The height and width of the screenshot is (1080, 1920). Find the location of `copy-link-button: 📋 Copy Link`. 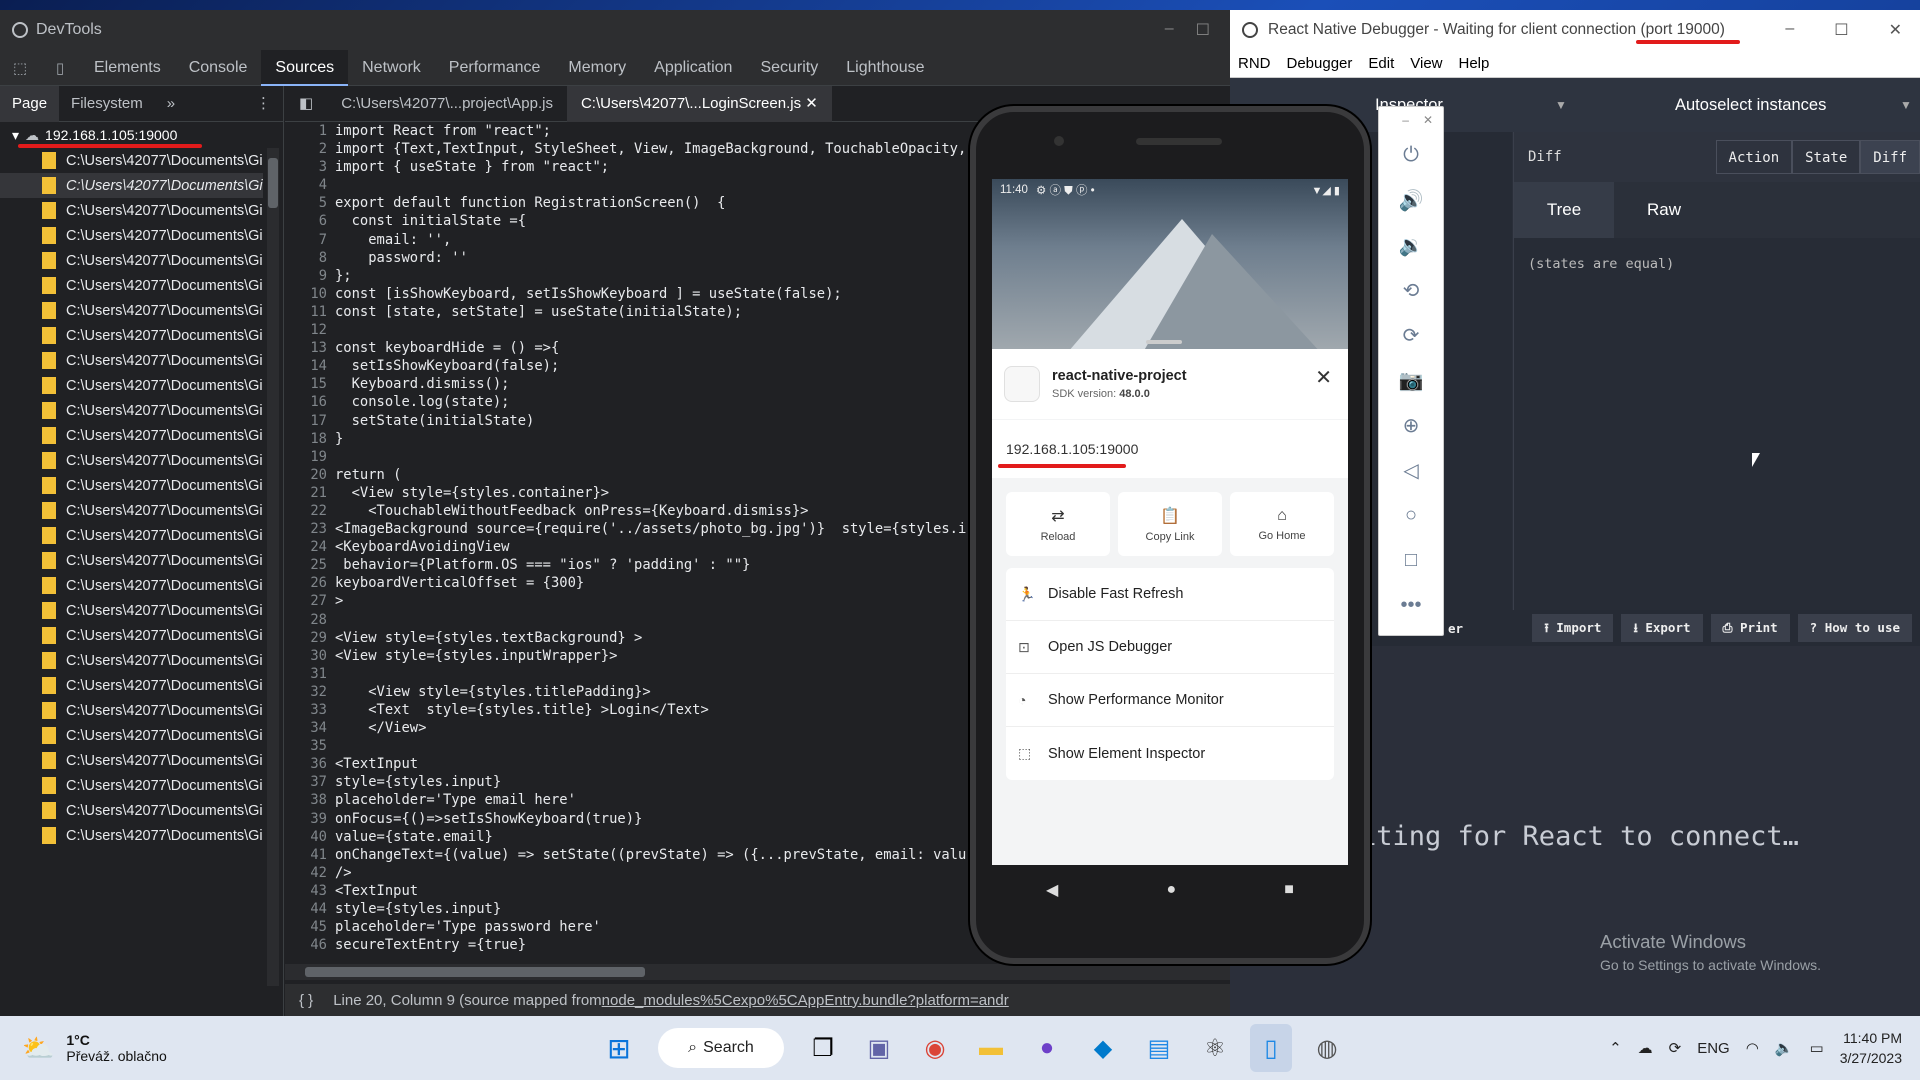

copy-link-button: 📋 Copy Link is located at coordinates (1170, 524).